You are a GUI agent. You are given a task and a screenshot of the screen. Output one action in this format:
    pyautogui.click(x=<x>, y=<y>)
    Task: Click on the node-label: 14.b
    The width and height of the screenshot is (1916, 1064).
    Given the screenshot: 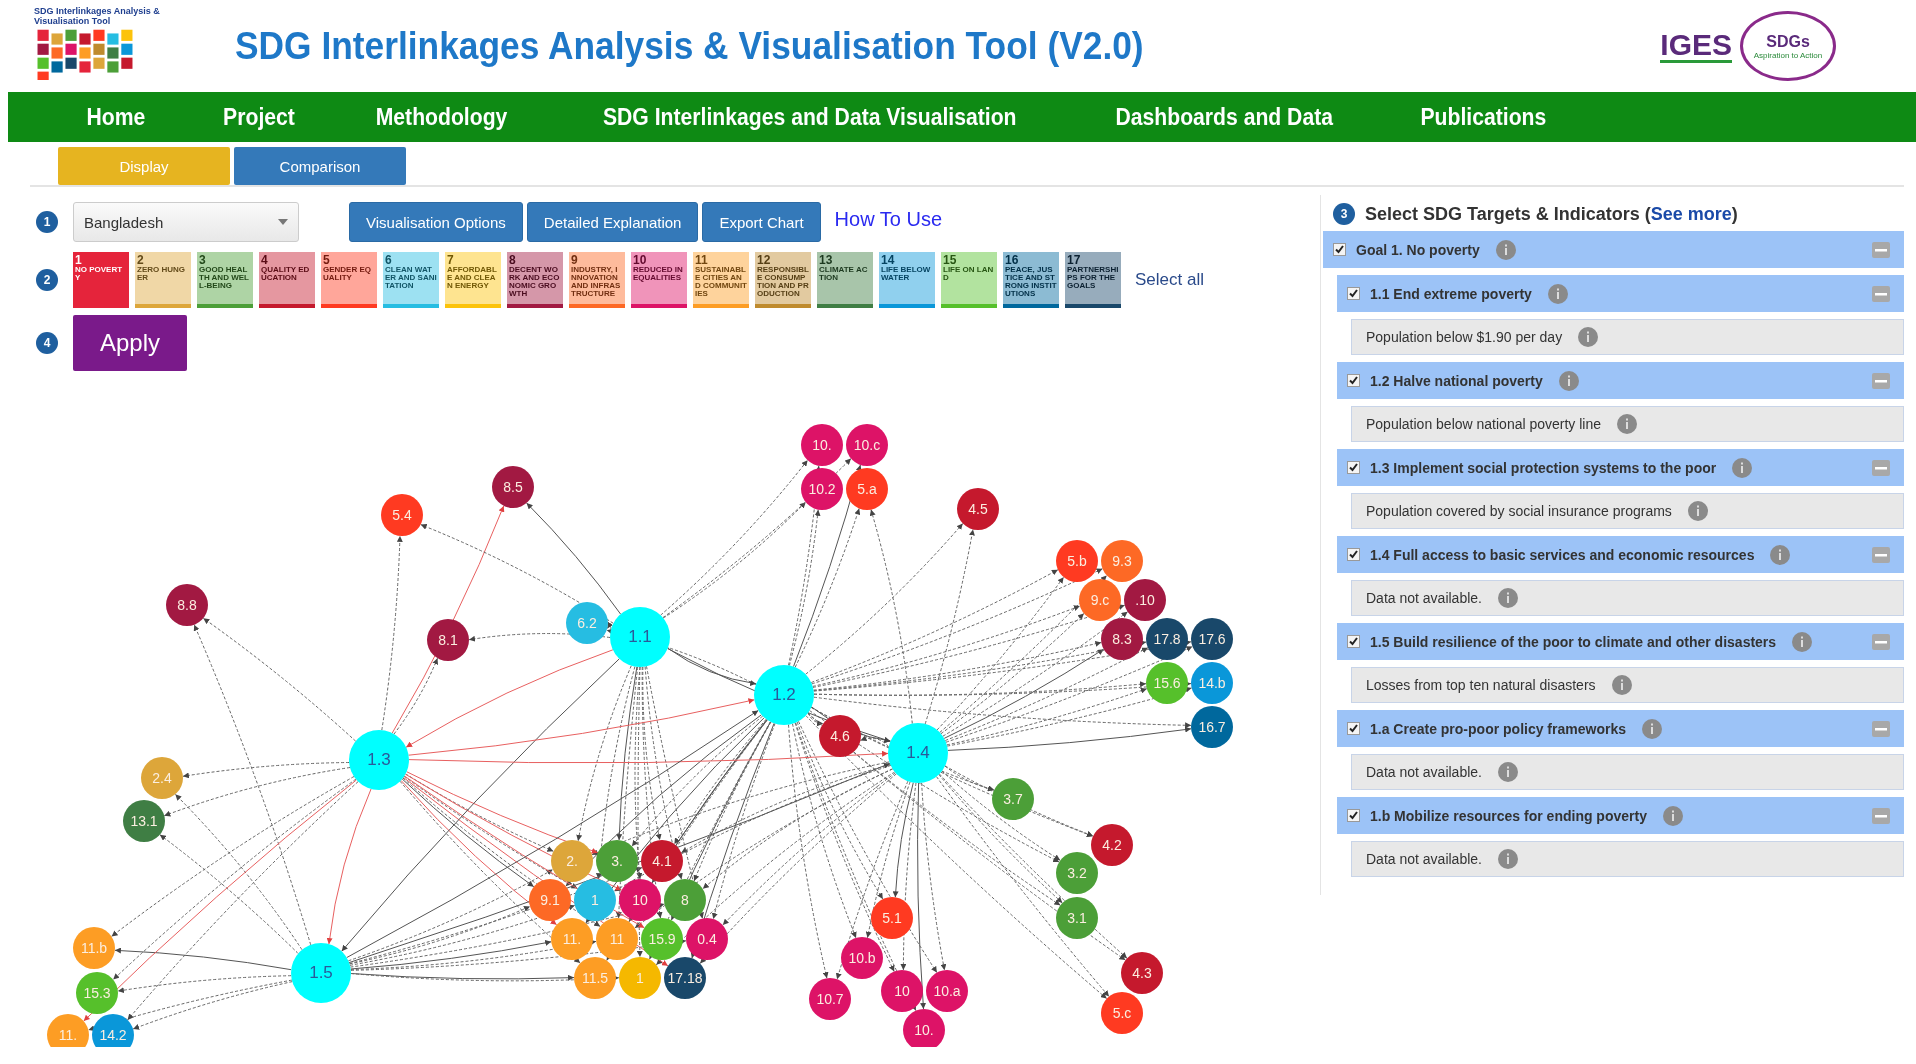 What is the action you would take?
    pyautogui.click(x=1212, y=683)
    